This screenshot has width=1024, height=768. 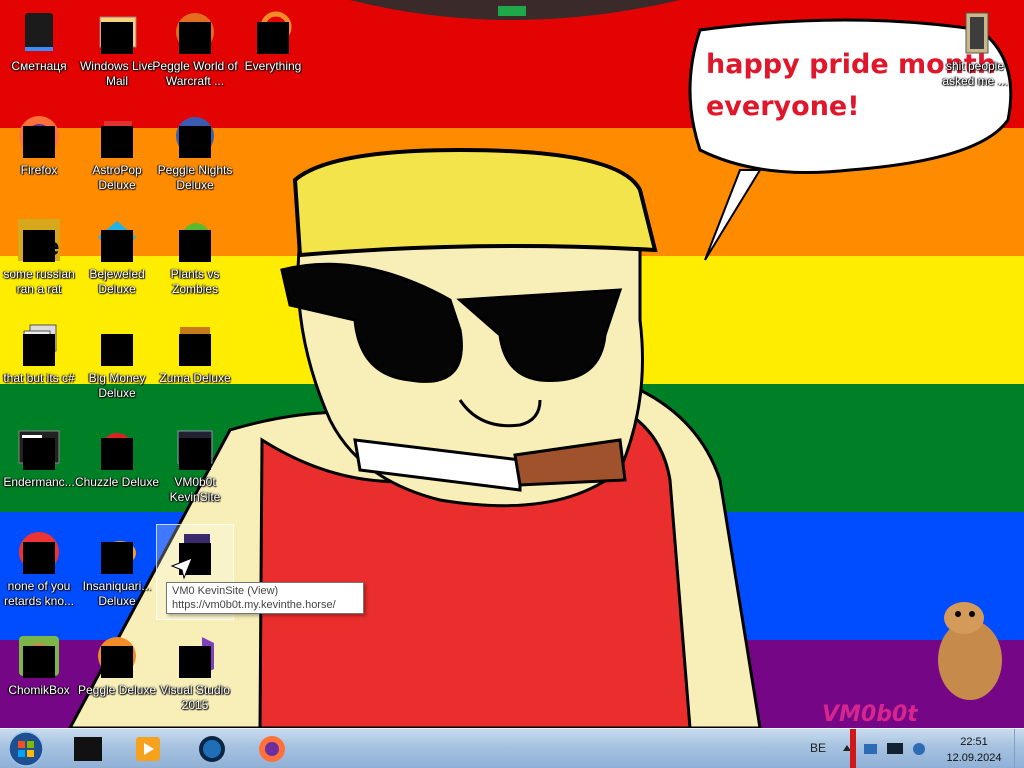 I want to click on taskbar-pinned-firefox, so click(x=272, y=749).